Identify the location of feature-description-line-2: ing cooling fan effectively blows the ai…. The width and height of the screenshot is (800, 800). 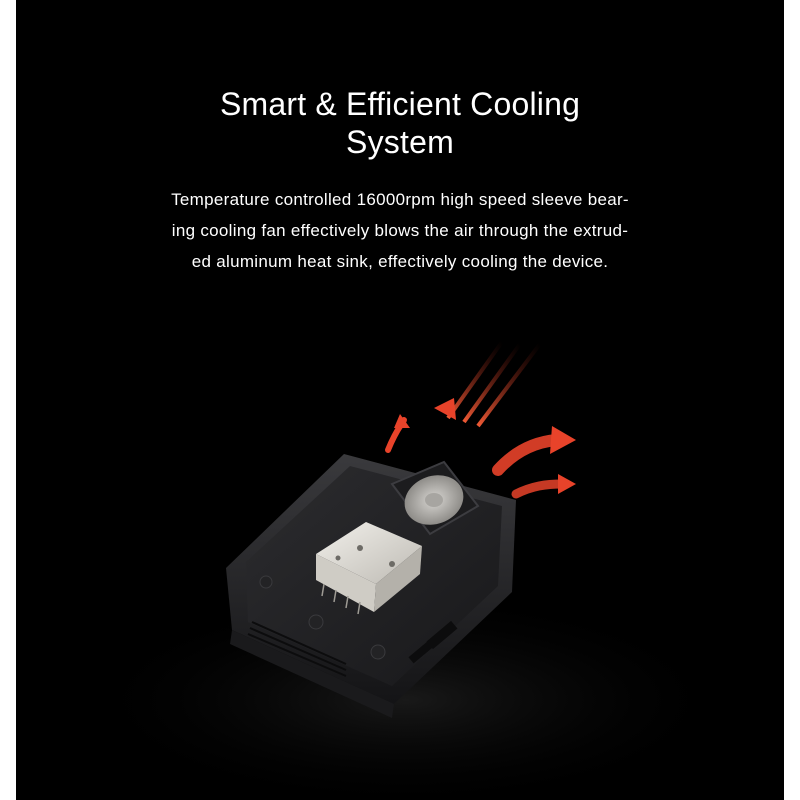
(400, 230).